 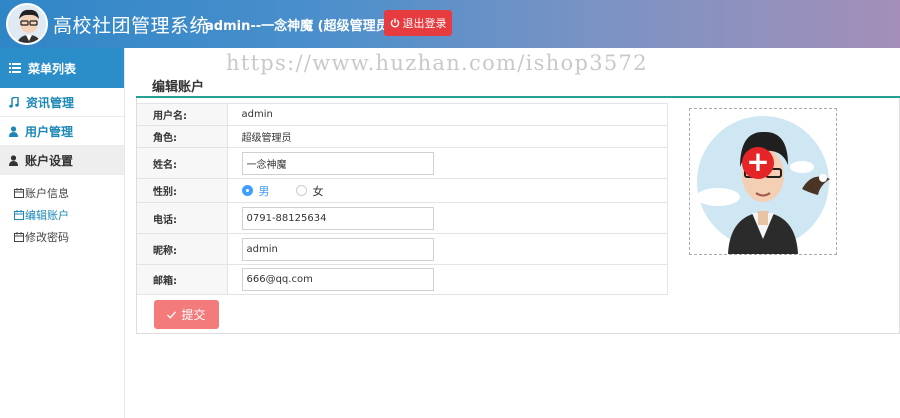 I want to click on form-row-phone: 电话:, so click(x=402, y=218).